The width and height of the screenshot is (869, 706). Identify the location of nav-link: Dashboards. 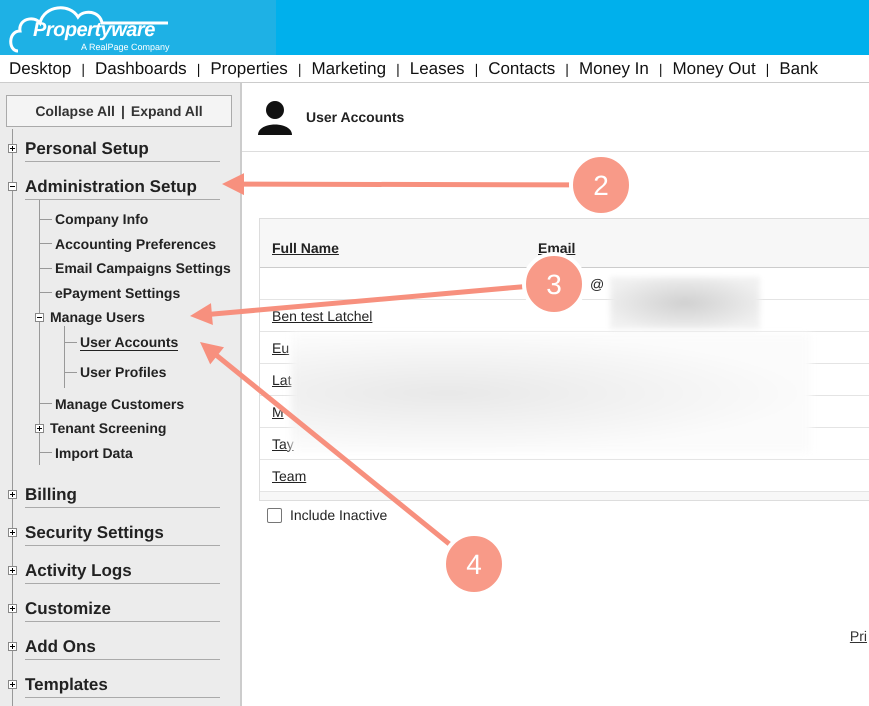
(141, 68).